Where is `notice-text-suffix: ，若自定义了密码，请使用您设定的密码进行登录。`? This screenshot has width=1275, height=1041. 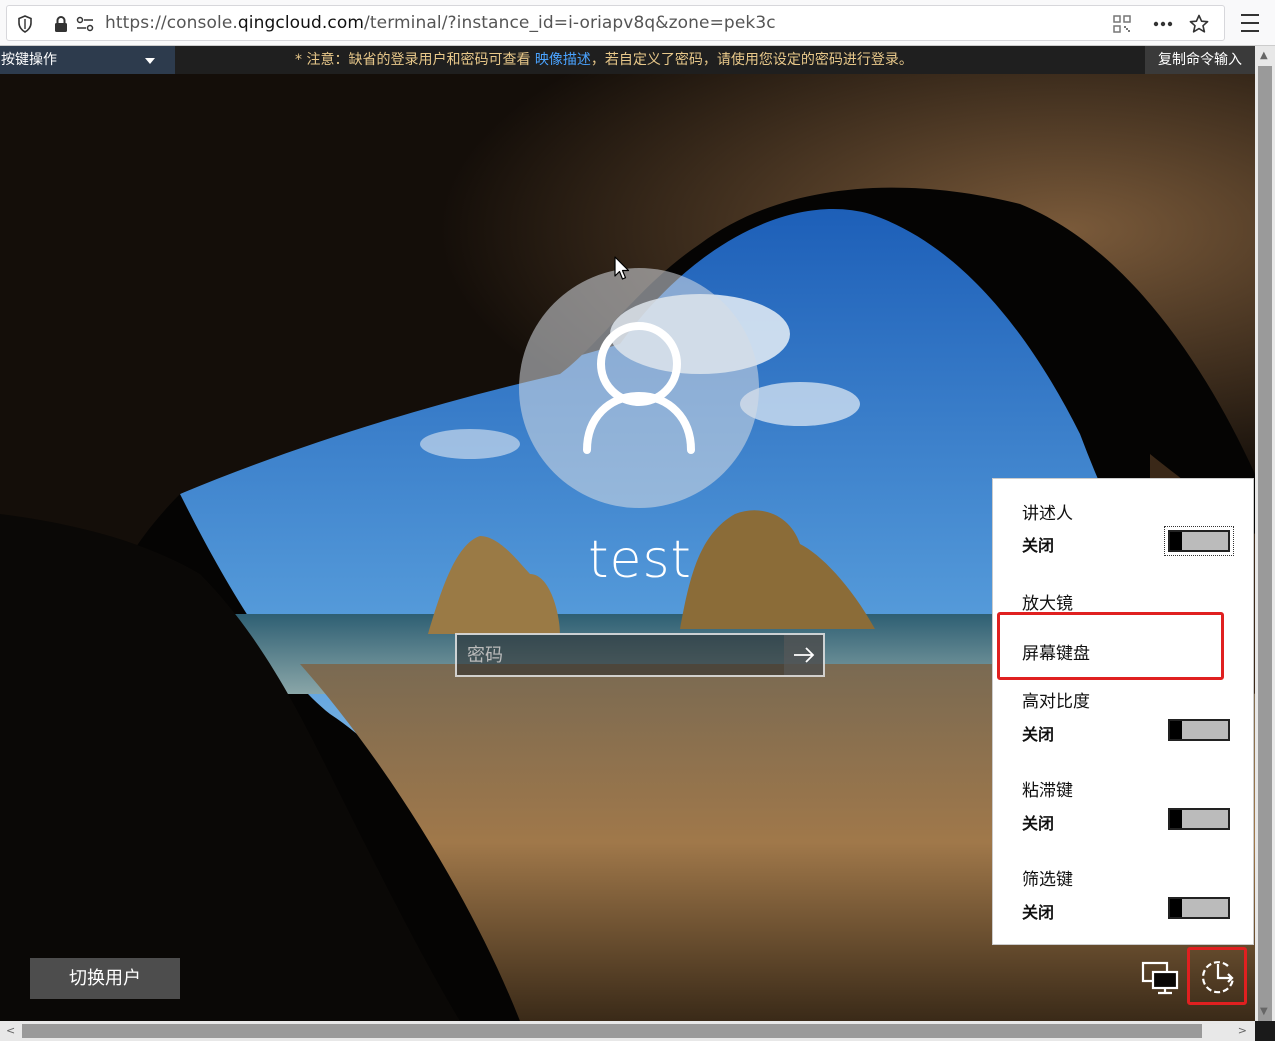
notice-text-suffix: ，若自定义了密码，请使用您设定的密码进行登录。 is located at coordinates (751, 60).